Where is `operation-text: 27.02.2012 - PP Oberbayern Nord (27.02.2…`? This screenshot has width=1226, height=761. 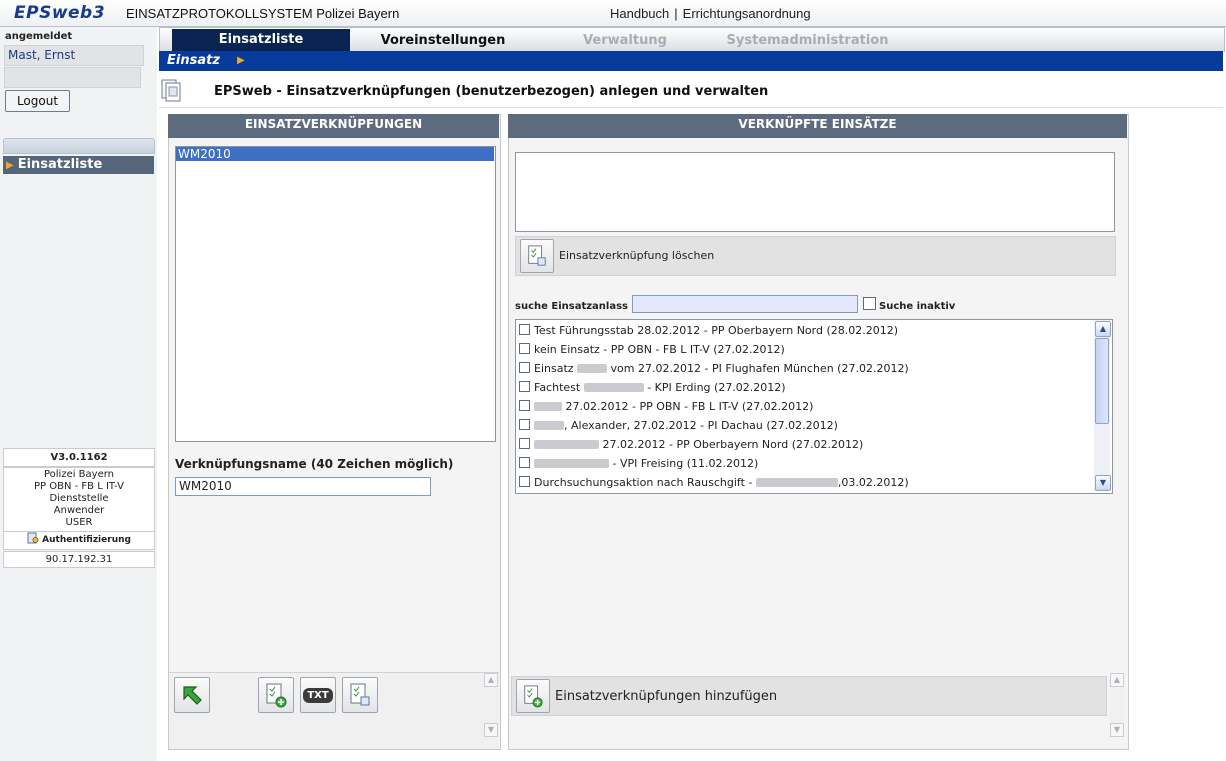 operation-text: 27.02.2012 - PP Oberbayern Nord (27.02.2… is located at coordinates (733, 444).